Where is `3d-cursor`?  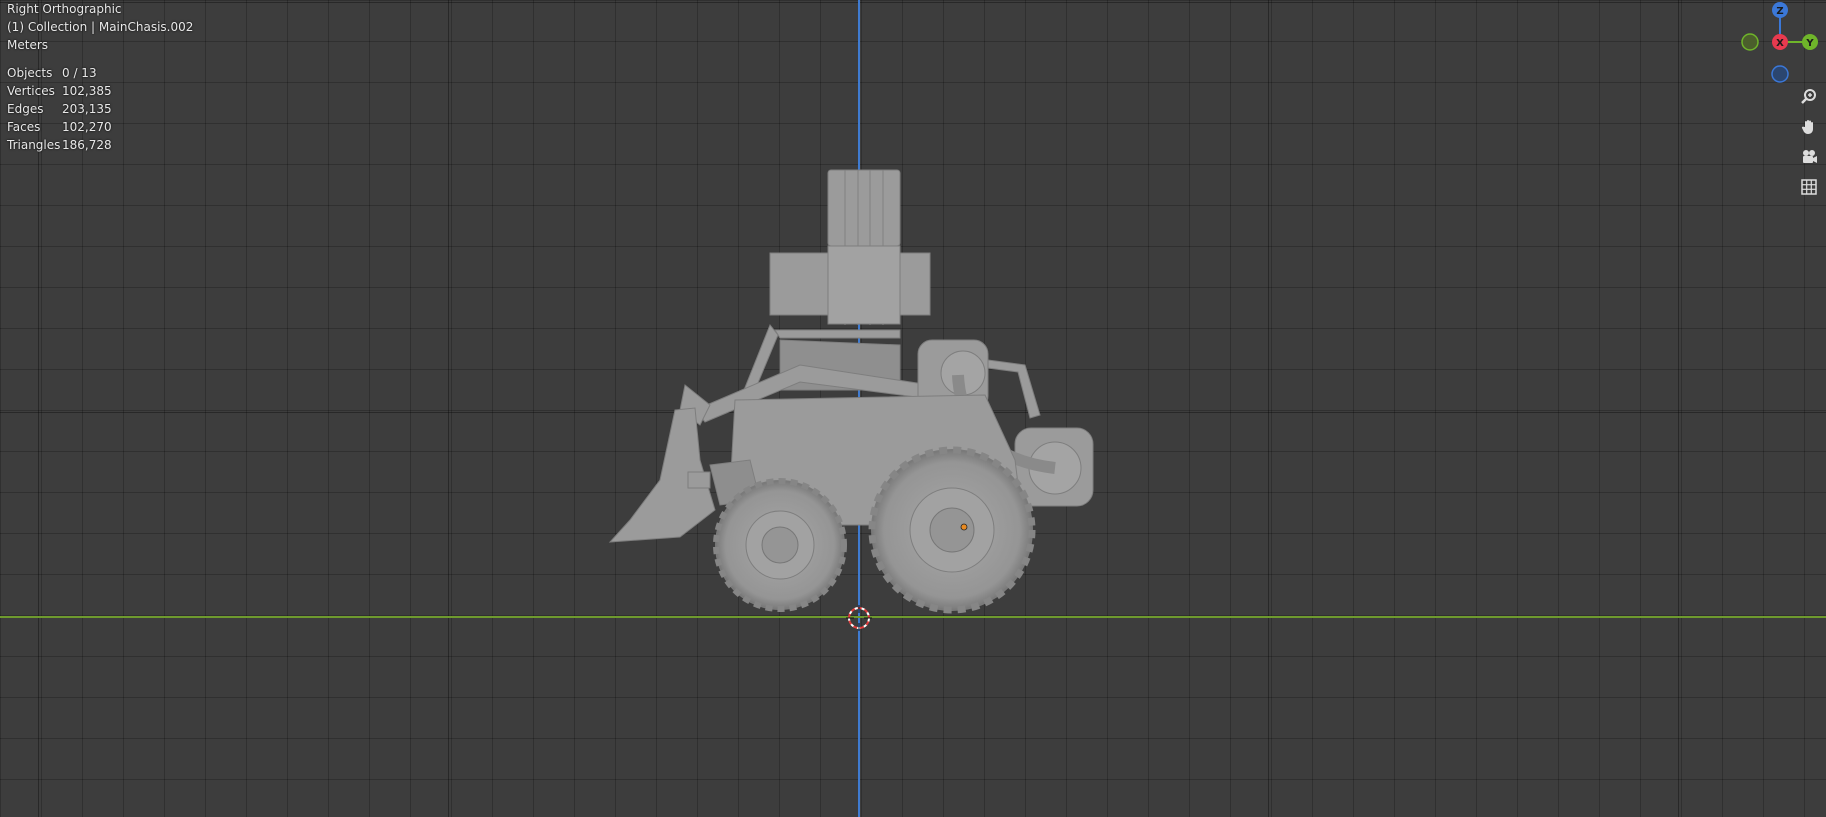
3d-cursor is located at coordinates (859, 618).